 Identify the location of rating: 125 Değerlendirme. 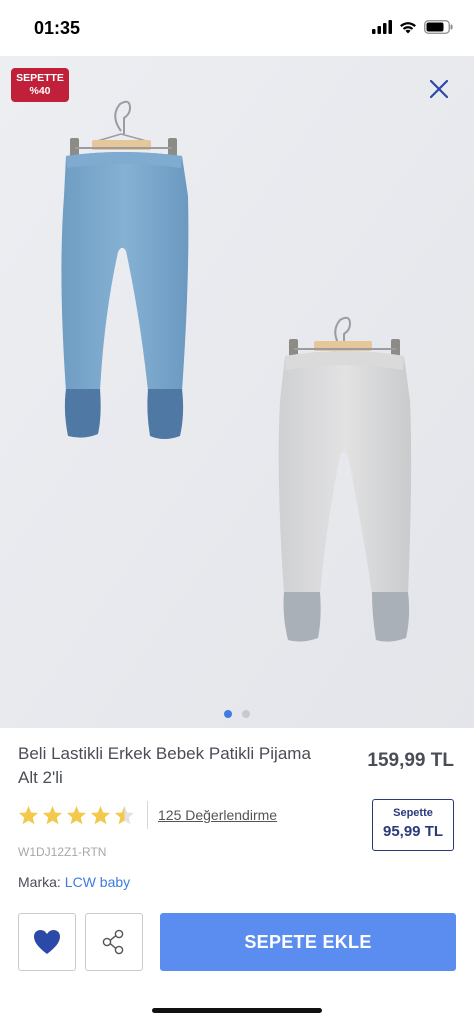
(147, 815).